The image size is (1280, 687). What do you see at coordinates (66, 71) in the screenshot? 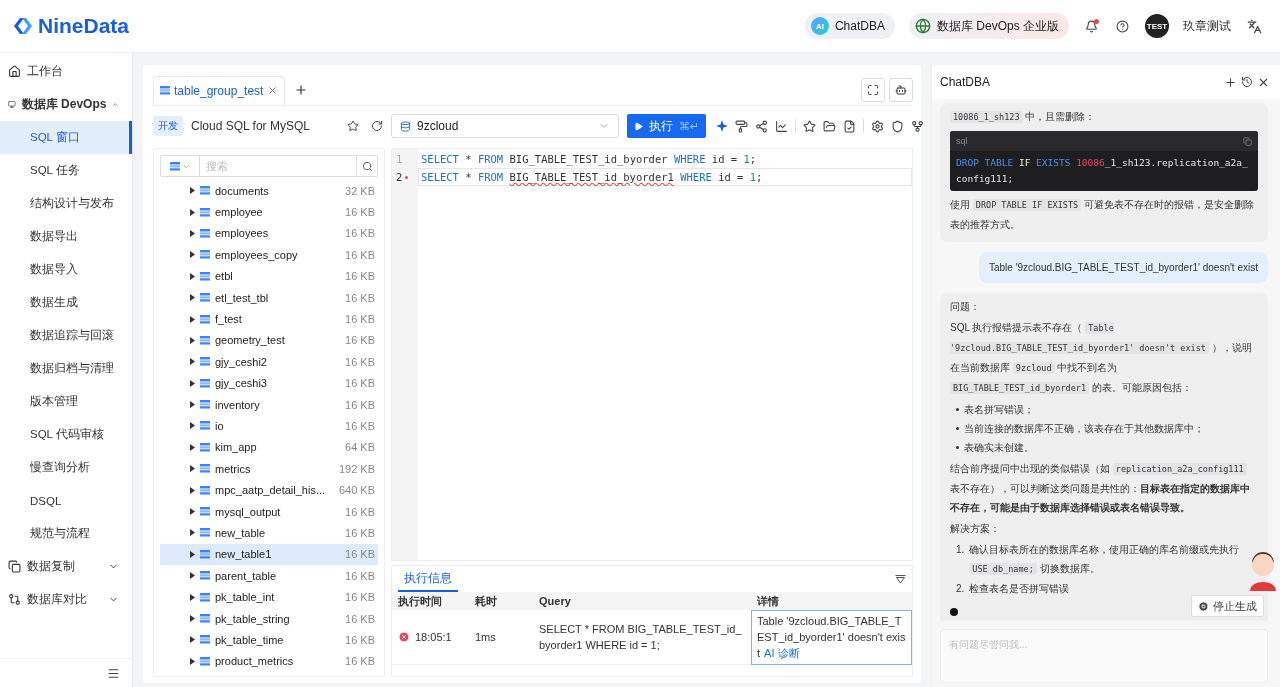
I see `sidebar-item: 工作台` at bounding box center [66, 71].